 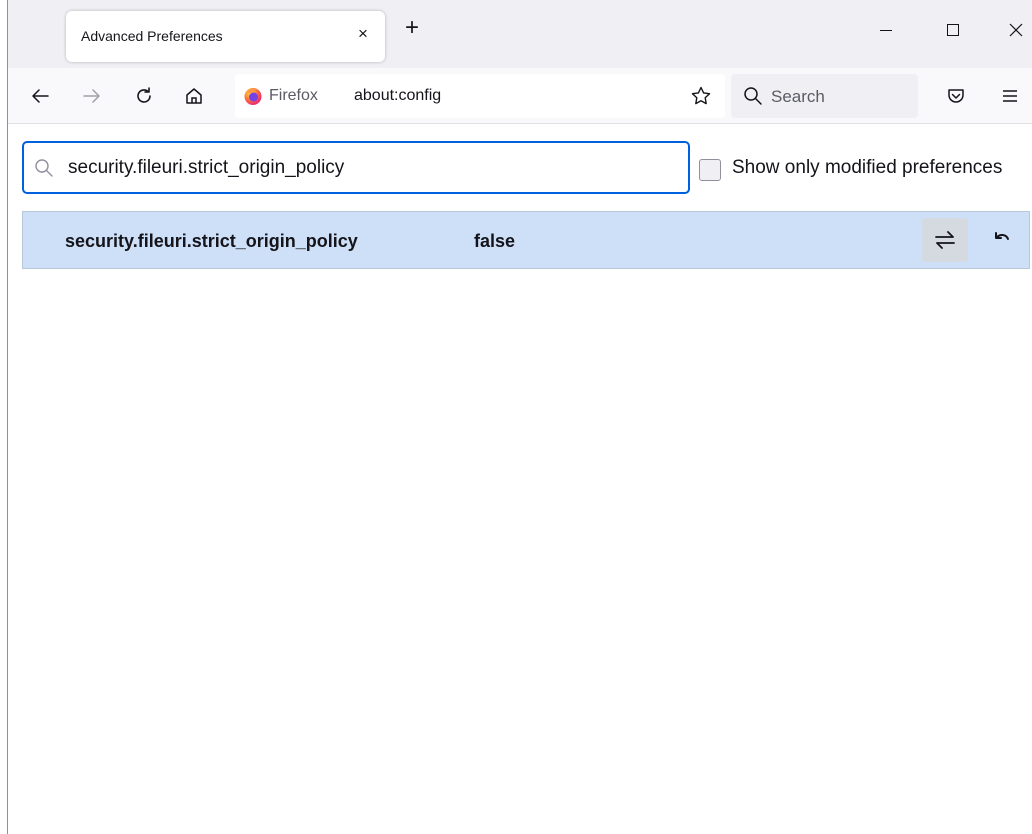 I want to click on identity-box: Firefox, so click(x=280, y=96).